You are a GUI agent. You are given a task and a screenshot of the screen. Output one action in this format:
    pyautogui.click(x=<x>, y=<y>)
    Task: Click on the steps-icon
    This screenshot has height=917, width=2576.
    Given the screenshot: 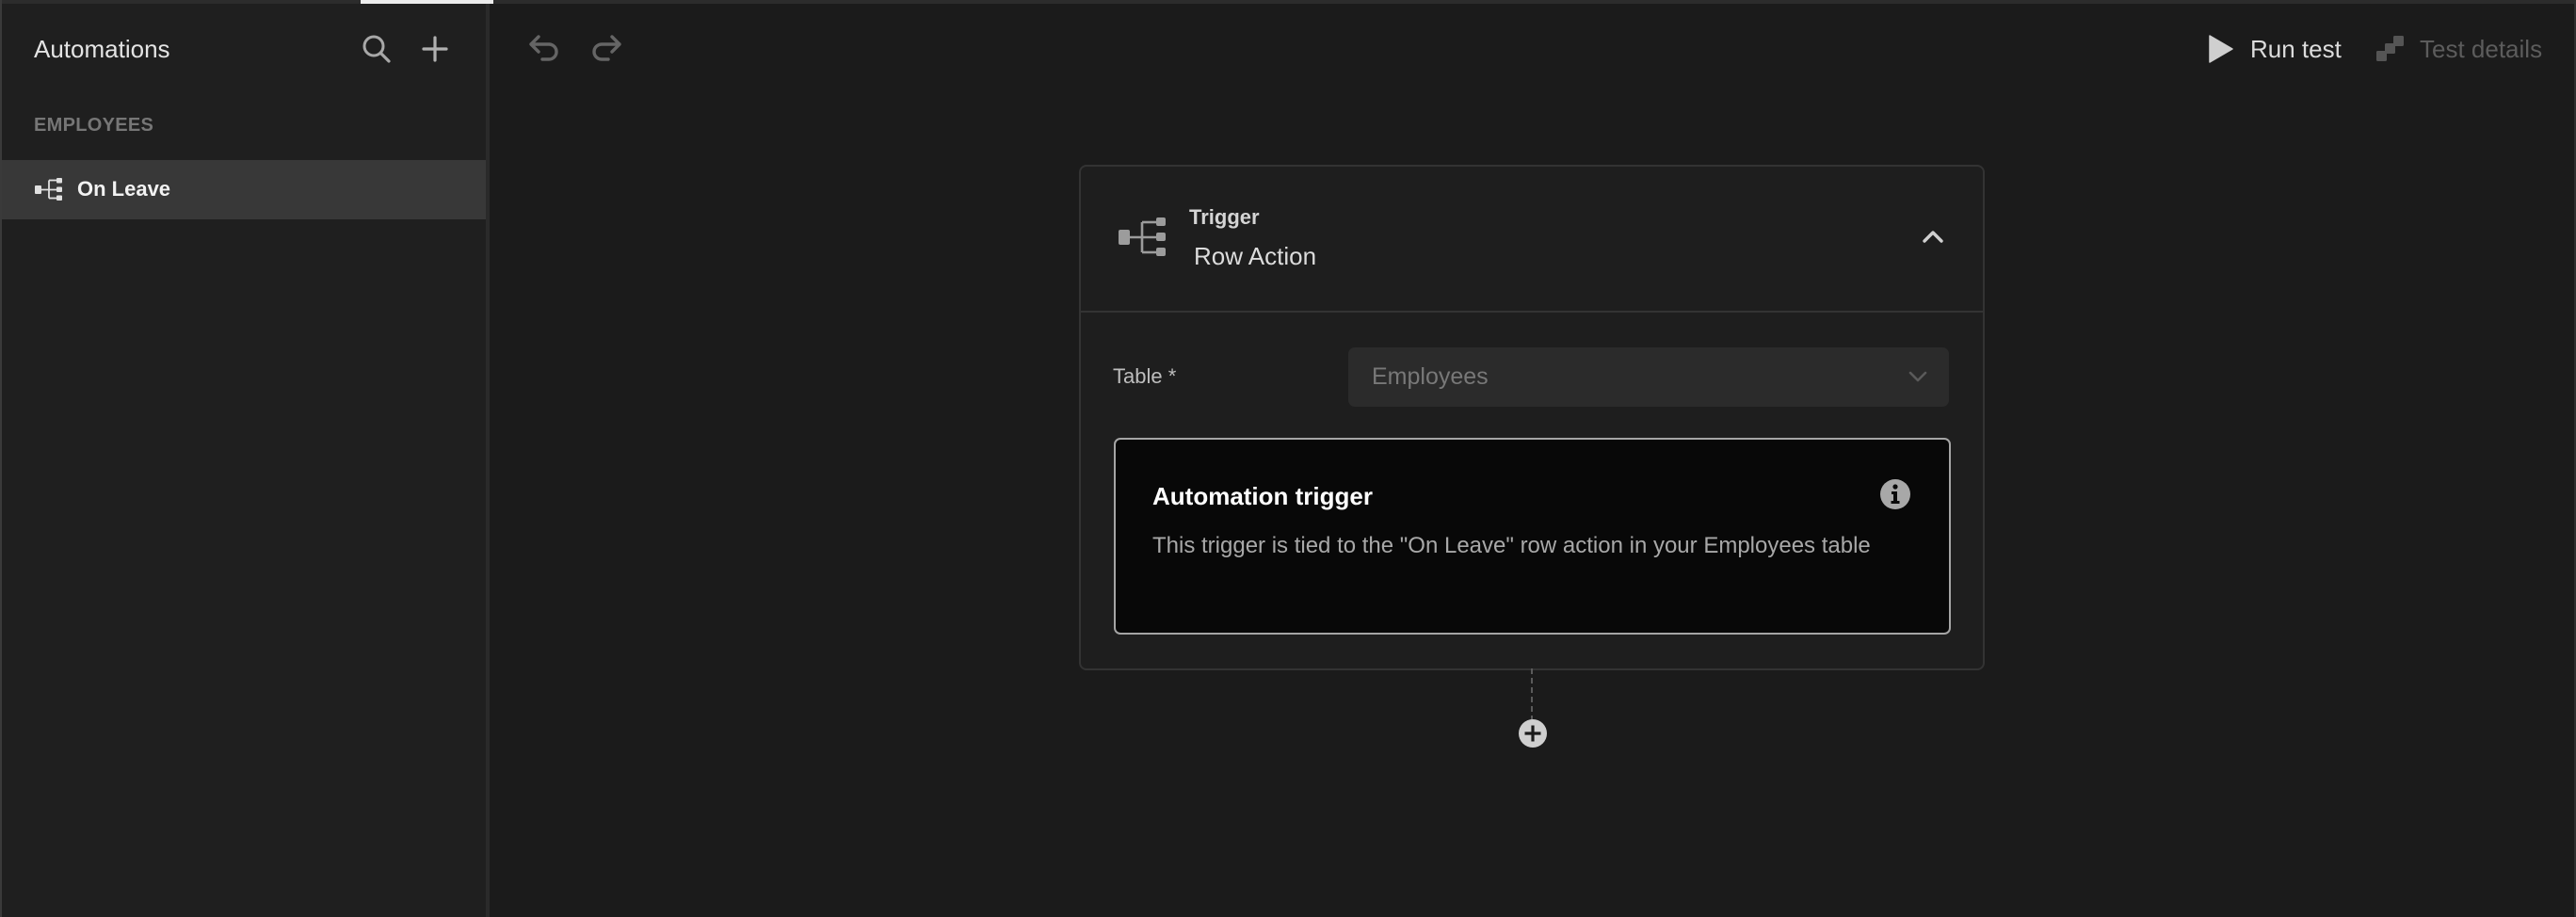 What is the action you would take?
    pyautogui.click(x=2390, y=49)
    